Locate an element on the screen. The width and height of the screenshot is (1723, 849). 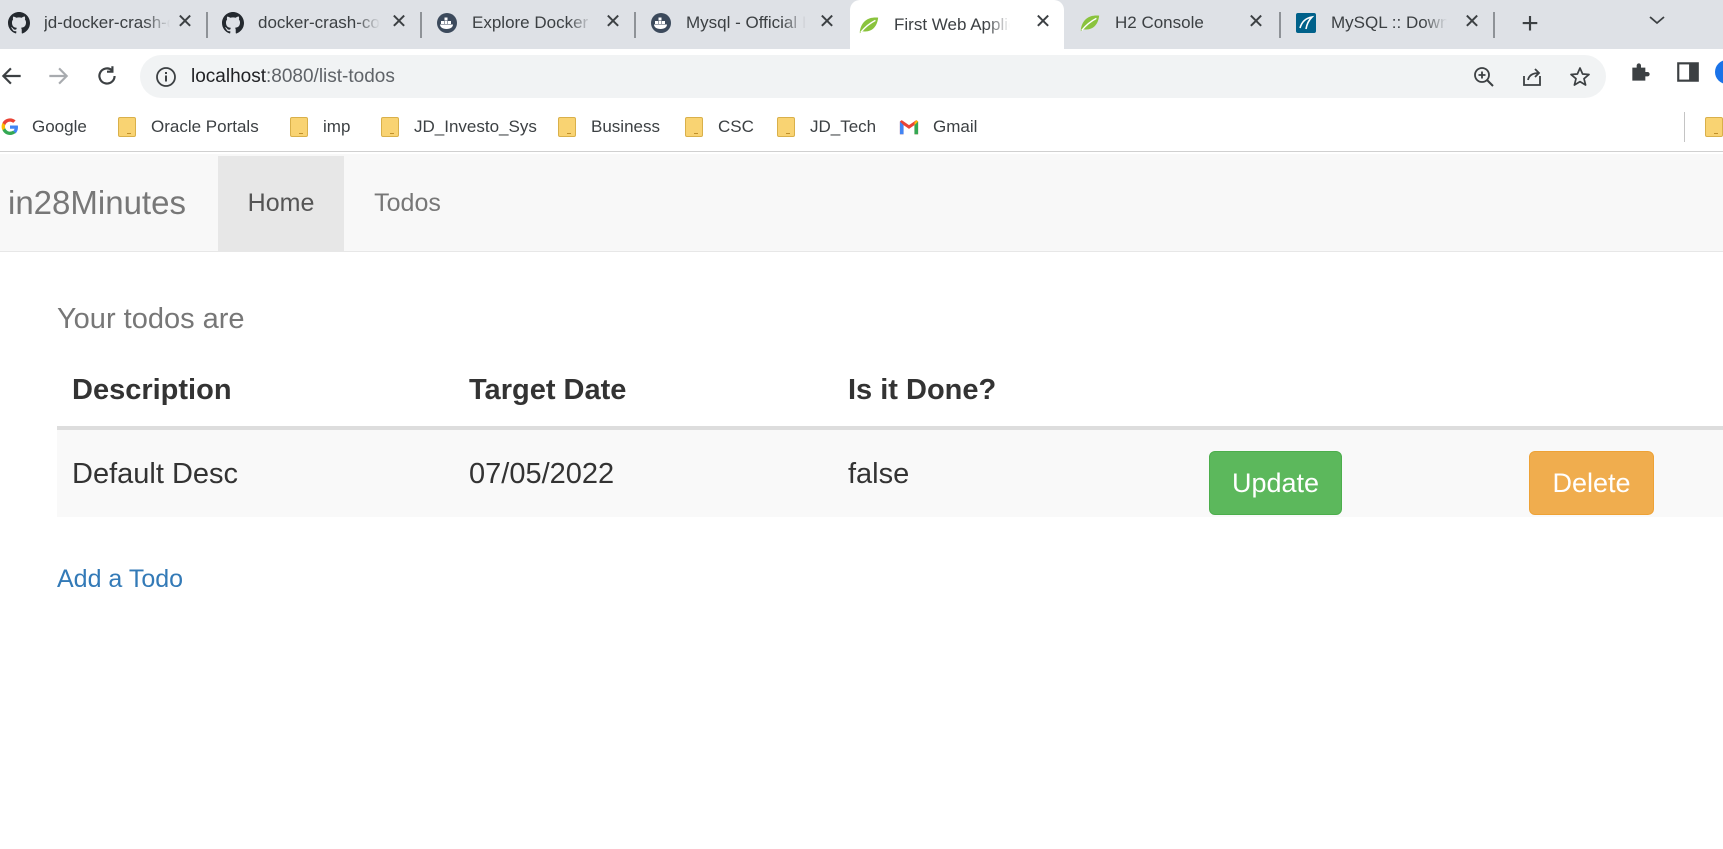
back-arrow-icon is located at coordinates (14, 76).